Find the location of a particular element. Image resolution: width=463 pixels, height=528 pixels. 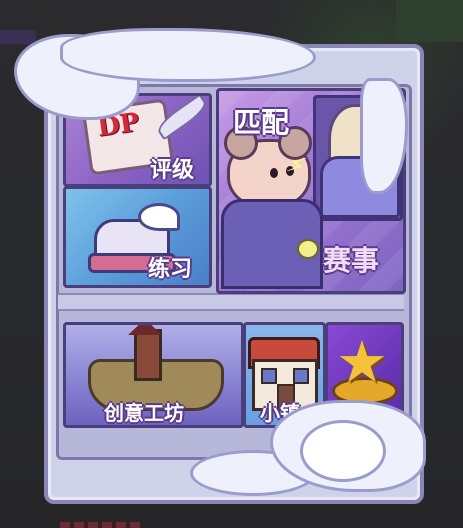

workshop-tile: 创意工坊 is located at coordinates (153, 375).